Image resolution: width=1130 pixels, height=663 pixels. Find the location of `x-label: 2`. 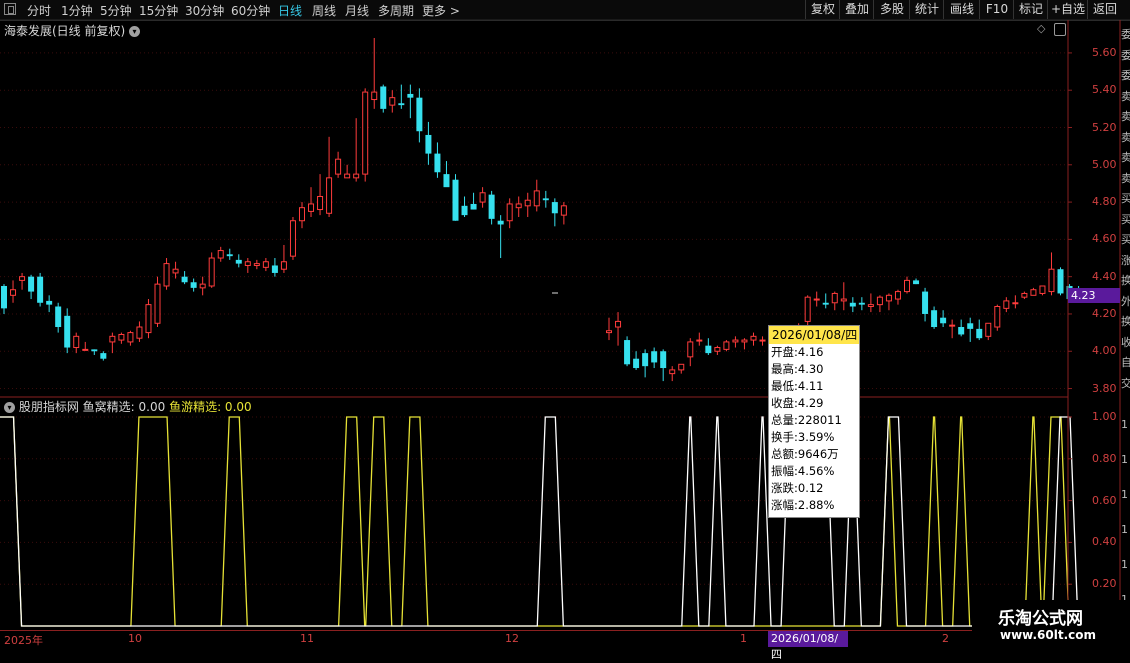

x-label: 2 is located at coordinates (945, 638).